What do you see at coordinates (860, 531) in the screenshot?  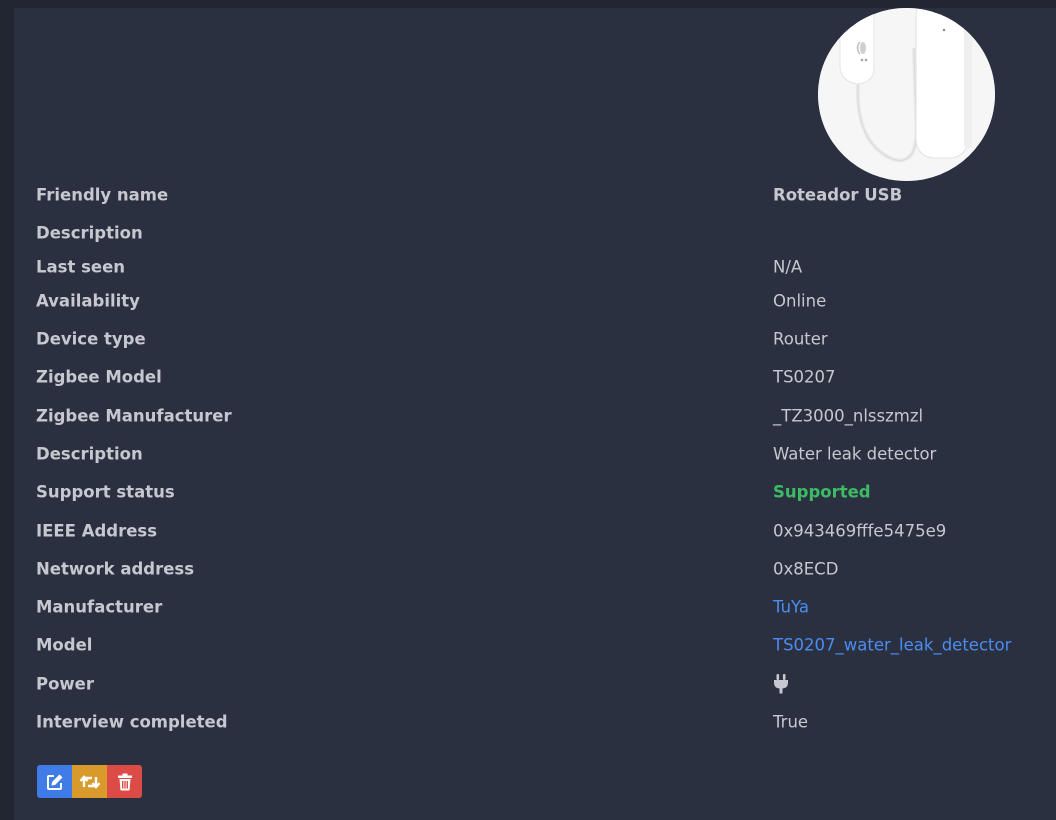 I see `ieee-address-value: 0x943469fffe5475e9` at bounding box center [860, 531].